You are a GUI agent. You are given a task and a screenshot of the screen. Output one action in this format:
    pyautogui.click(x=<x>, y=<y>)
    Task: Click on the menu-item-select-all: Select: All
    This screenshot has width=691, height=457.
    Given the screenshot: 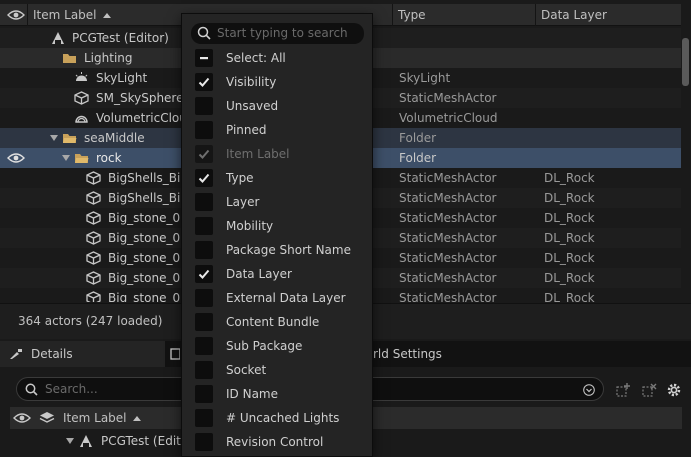 What is the action you would take?
    pyautogui.click(x=277, y=58)
    